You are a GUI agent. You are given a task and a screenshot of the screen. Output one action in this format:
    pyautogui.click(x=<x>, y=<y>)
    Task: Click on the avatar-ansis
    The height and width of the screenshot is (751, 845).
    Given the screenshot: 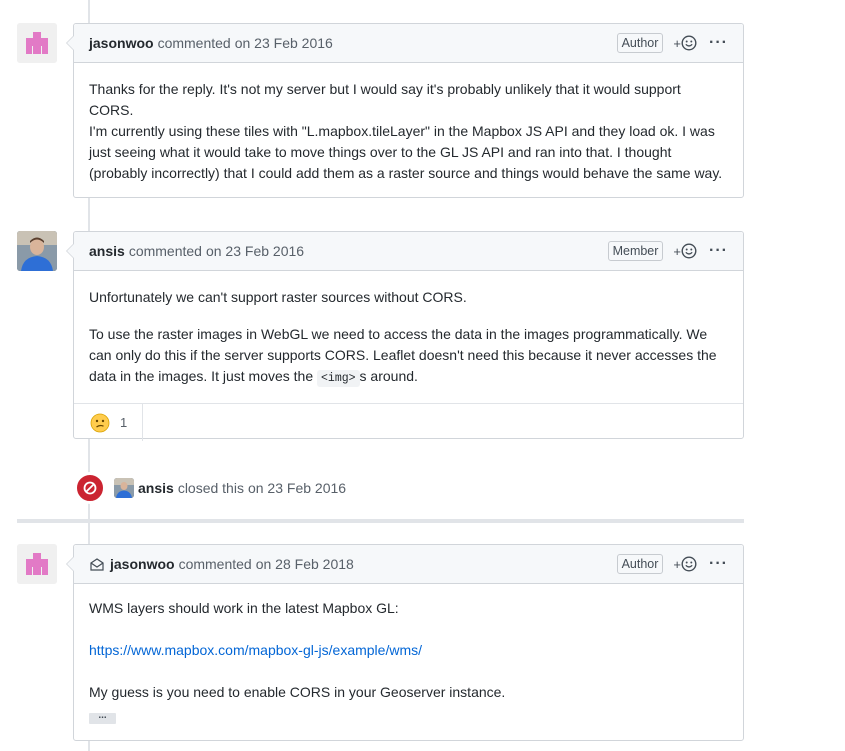 What is the action you would take?
    pyautogui.click(x=37, y=251)
    